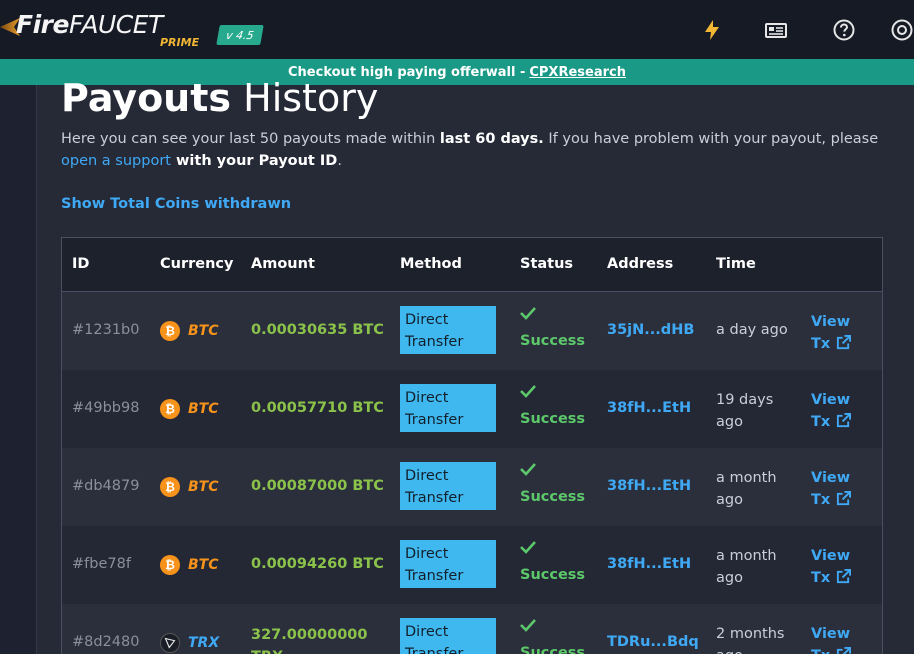  Describe the element at coordinates (106, 330) in the screenshot. I see `payout-id: #1231b0` at that location.